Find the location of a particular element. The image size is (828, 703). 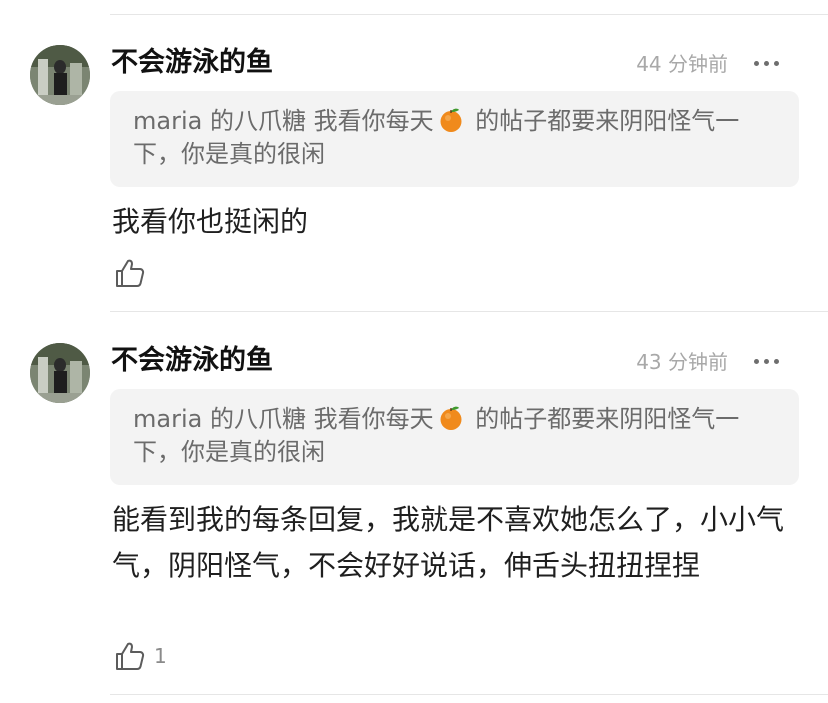

timestamp: 44 分钟前 is located at coordinates (682, 64).